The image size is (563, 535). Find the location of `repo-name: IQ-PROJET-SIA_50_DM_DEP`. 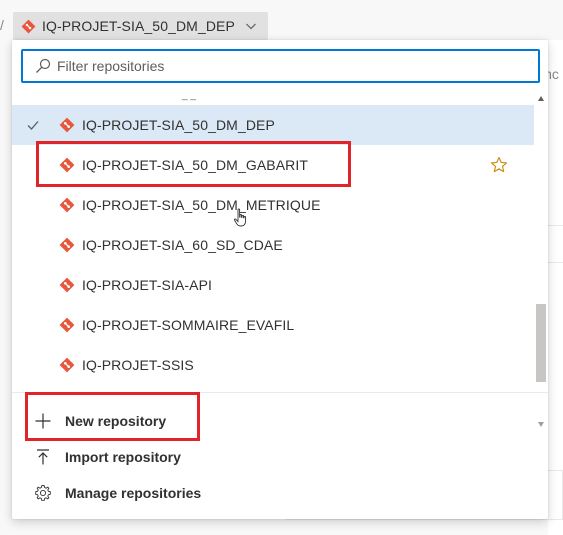

repo-name: IQ-PROJET-SIA_50_DM_DEP is located at coordinates (178, 125).